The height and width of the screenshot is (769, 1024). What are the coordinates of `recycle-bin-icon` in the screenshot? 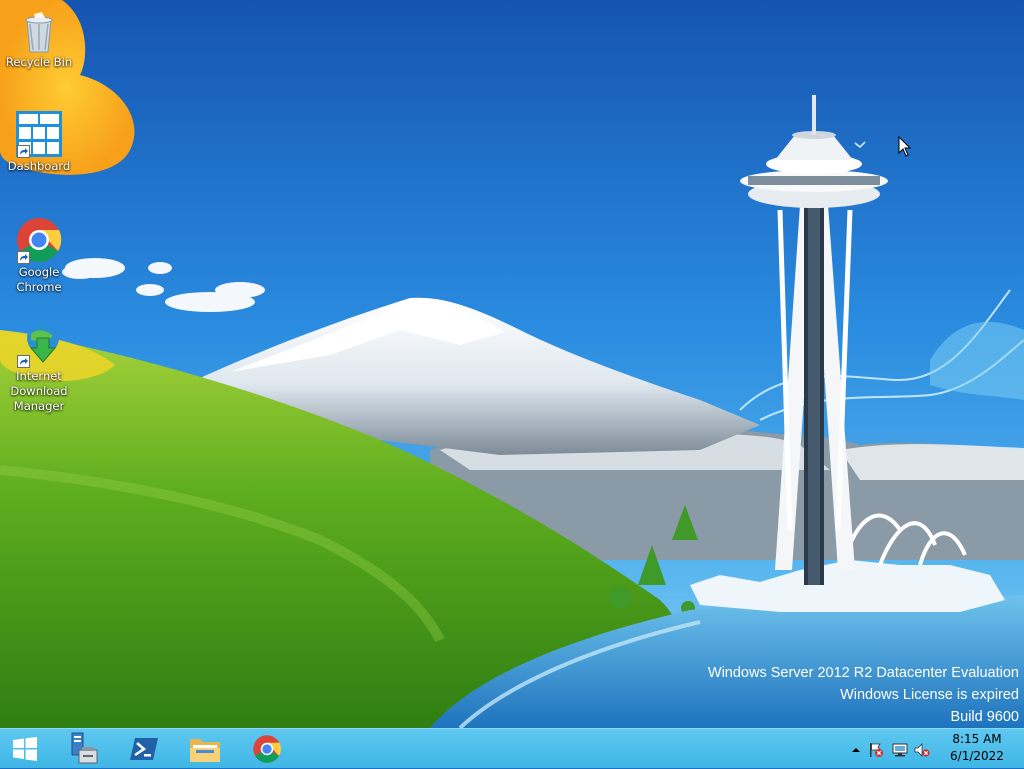 It's located at (39, 30).